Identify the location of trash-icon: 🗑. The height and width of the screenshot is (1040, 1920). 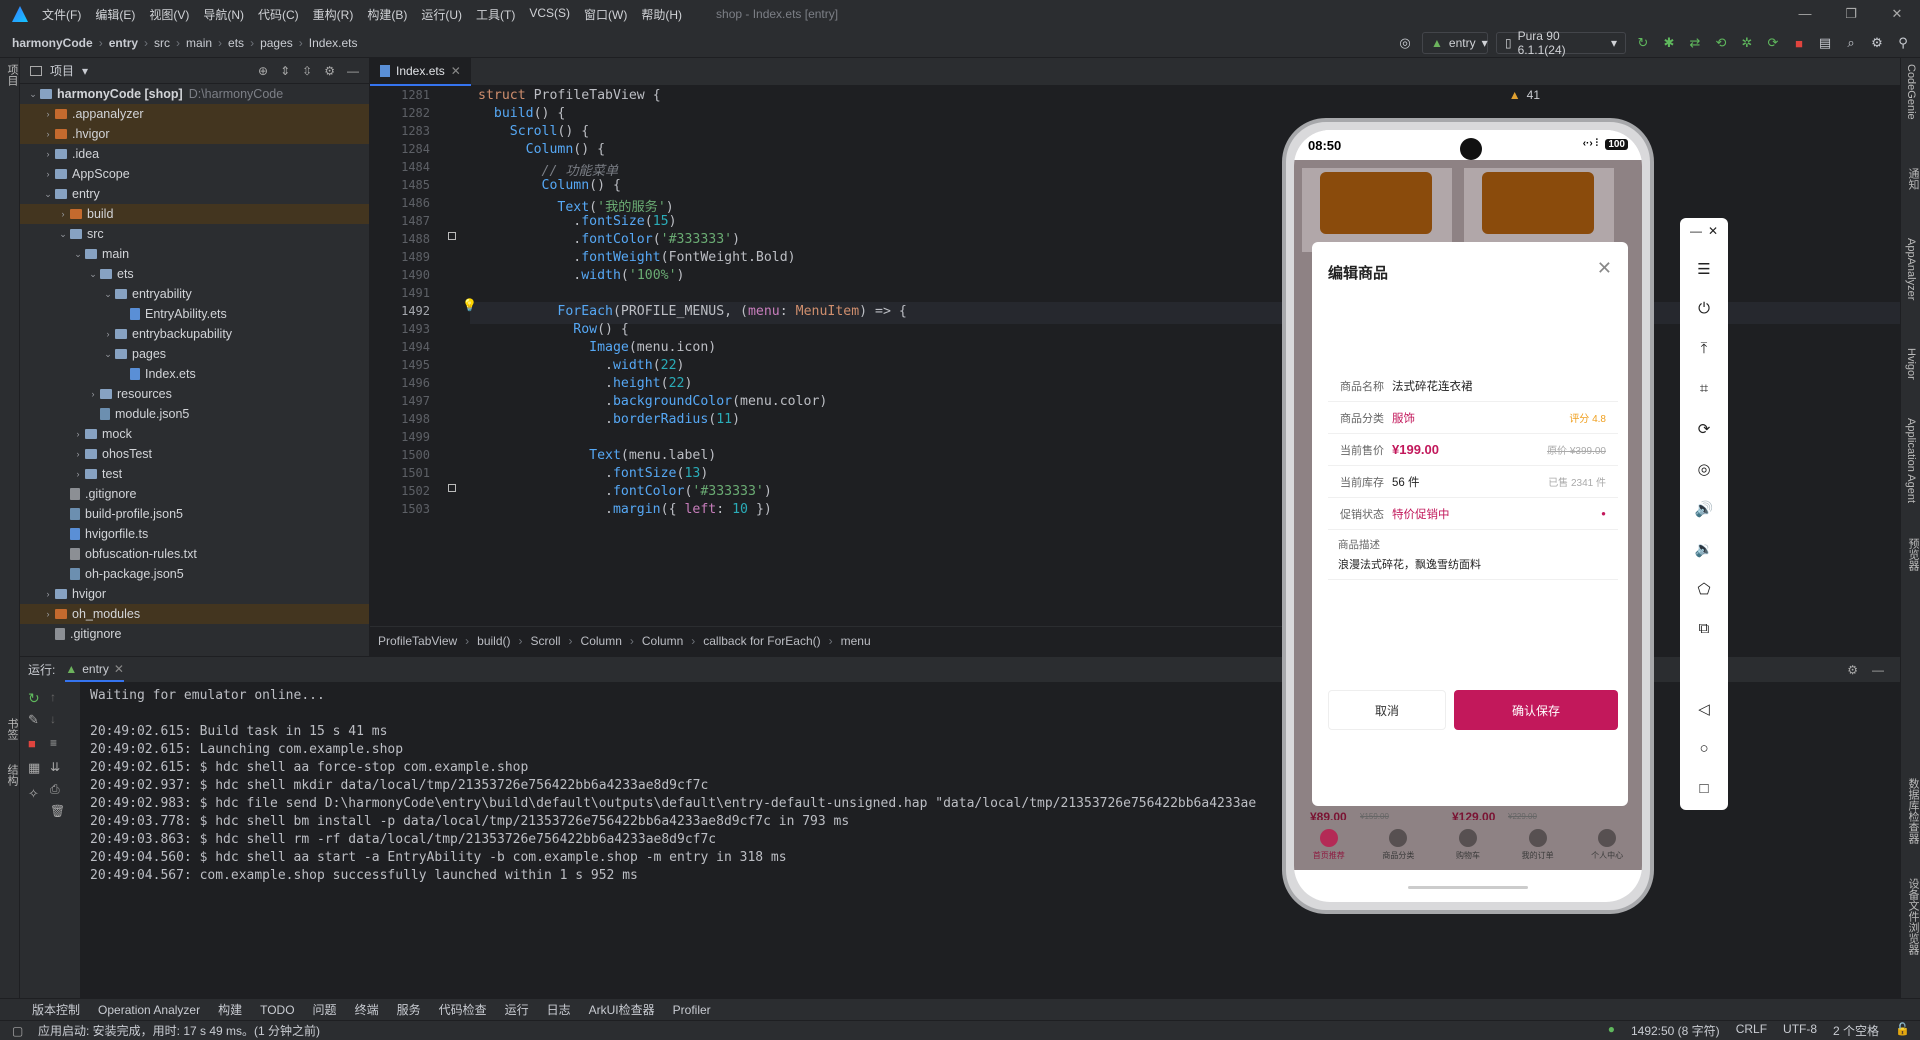
(57, 811).